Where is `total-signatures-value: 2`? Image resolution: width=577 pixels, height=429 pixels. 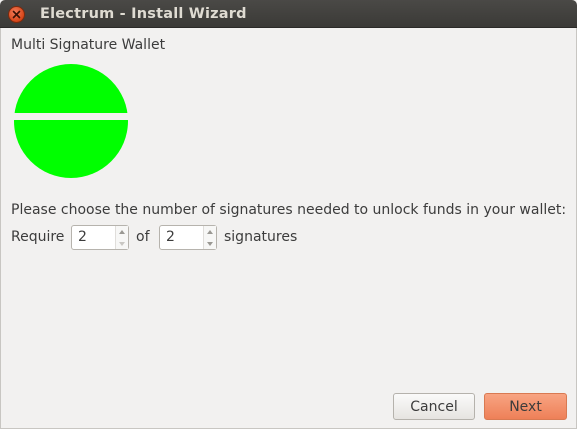
total-signatures-value: 2 is located at coordinates (170, 237).